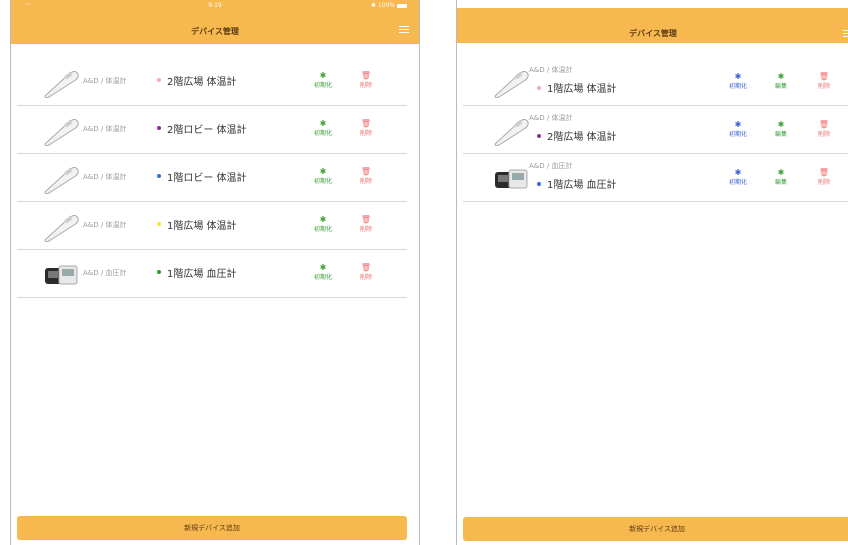 This screenshot has height=545, width=848. I want to click on device-row: A&D / 体温計 1階ロビー 体温計 ✱ 初期化 🗑 削除, so click(212, 178).